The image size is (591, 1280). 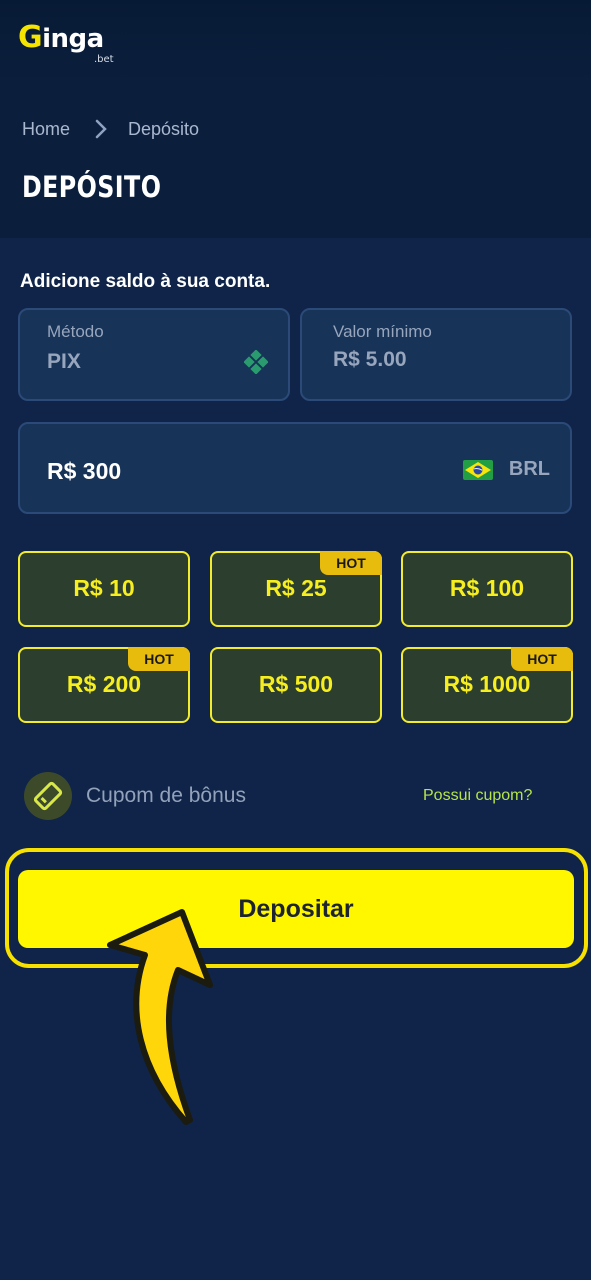 I want to click on top-bar: Ginga .bet, so click(x=295, y=42).